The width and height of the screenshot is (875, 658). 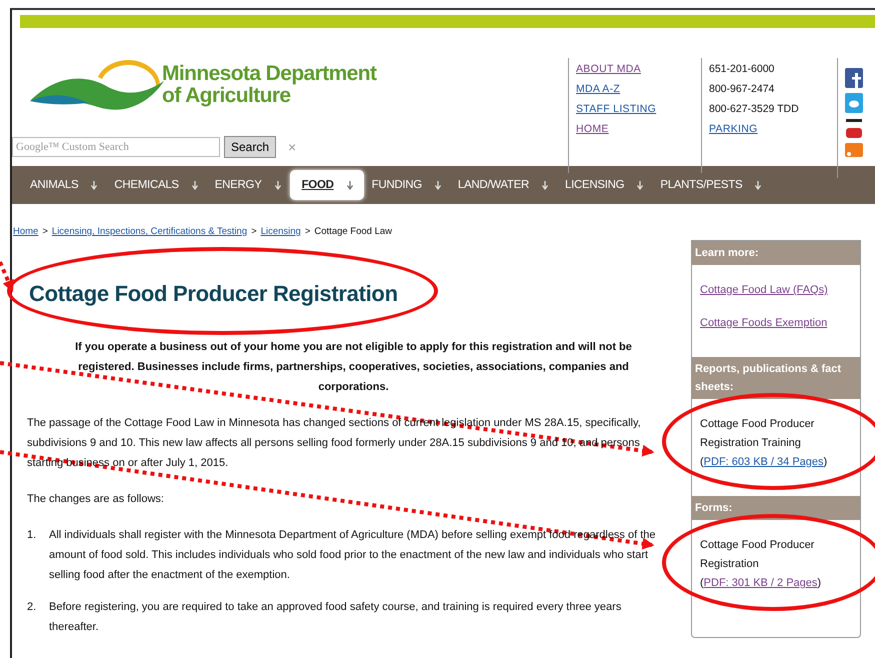 What do you see at coordinates (150, 231) in the screenshot?
I see `breadcrumb-link: Licensing, Inspections, Certifications & Testing` at bounding box center [150, 231].